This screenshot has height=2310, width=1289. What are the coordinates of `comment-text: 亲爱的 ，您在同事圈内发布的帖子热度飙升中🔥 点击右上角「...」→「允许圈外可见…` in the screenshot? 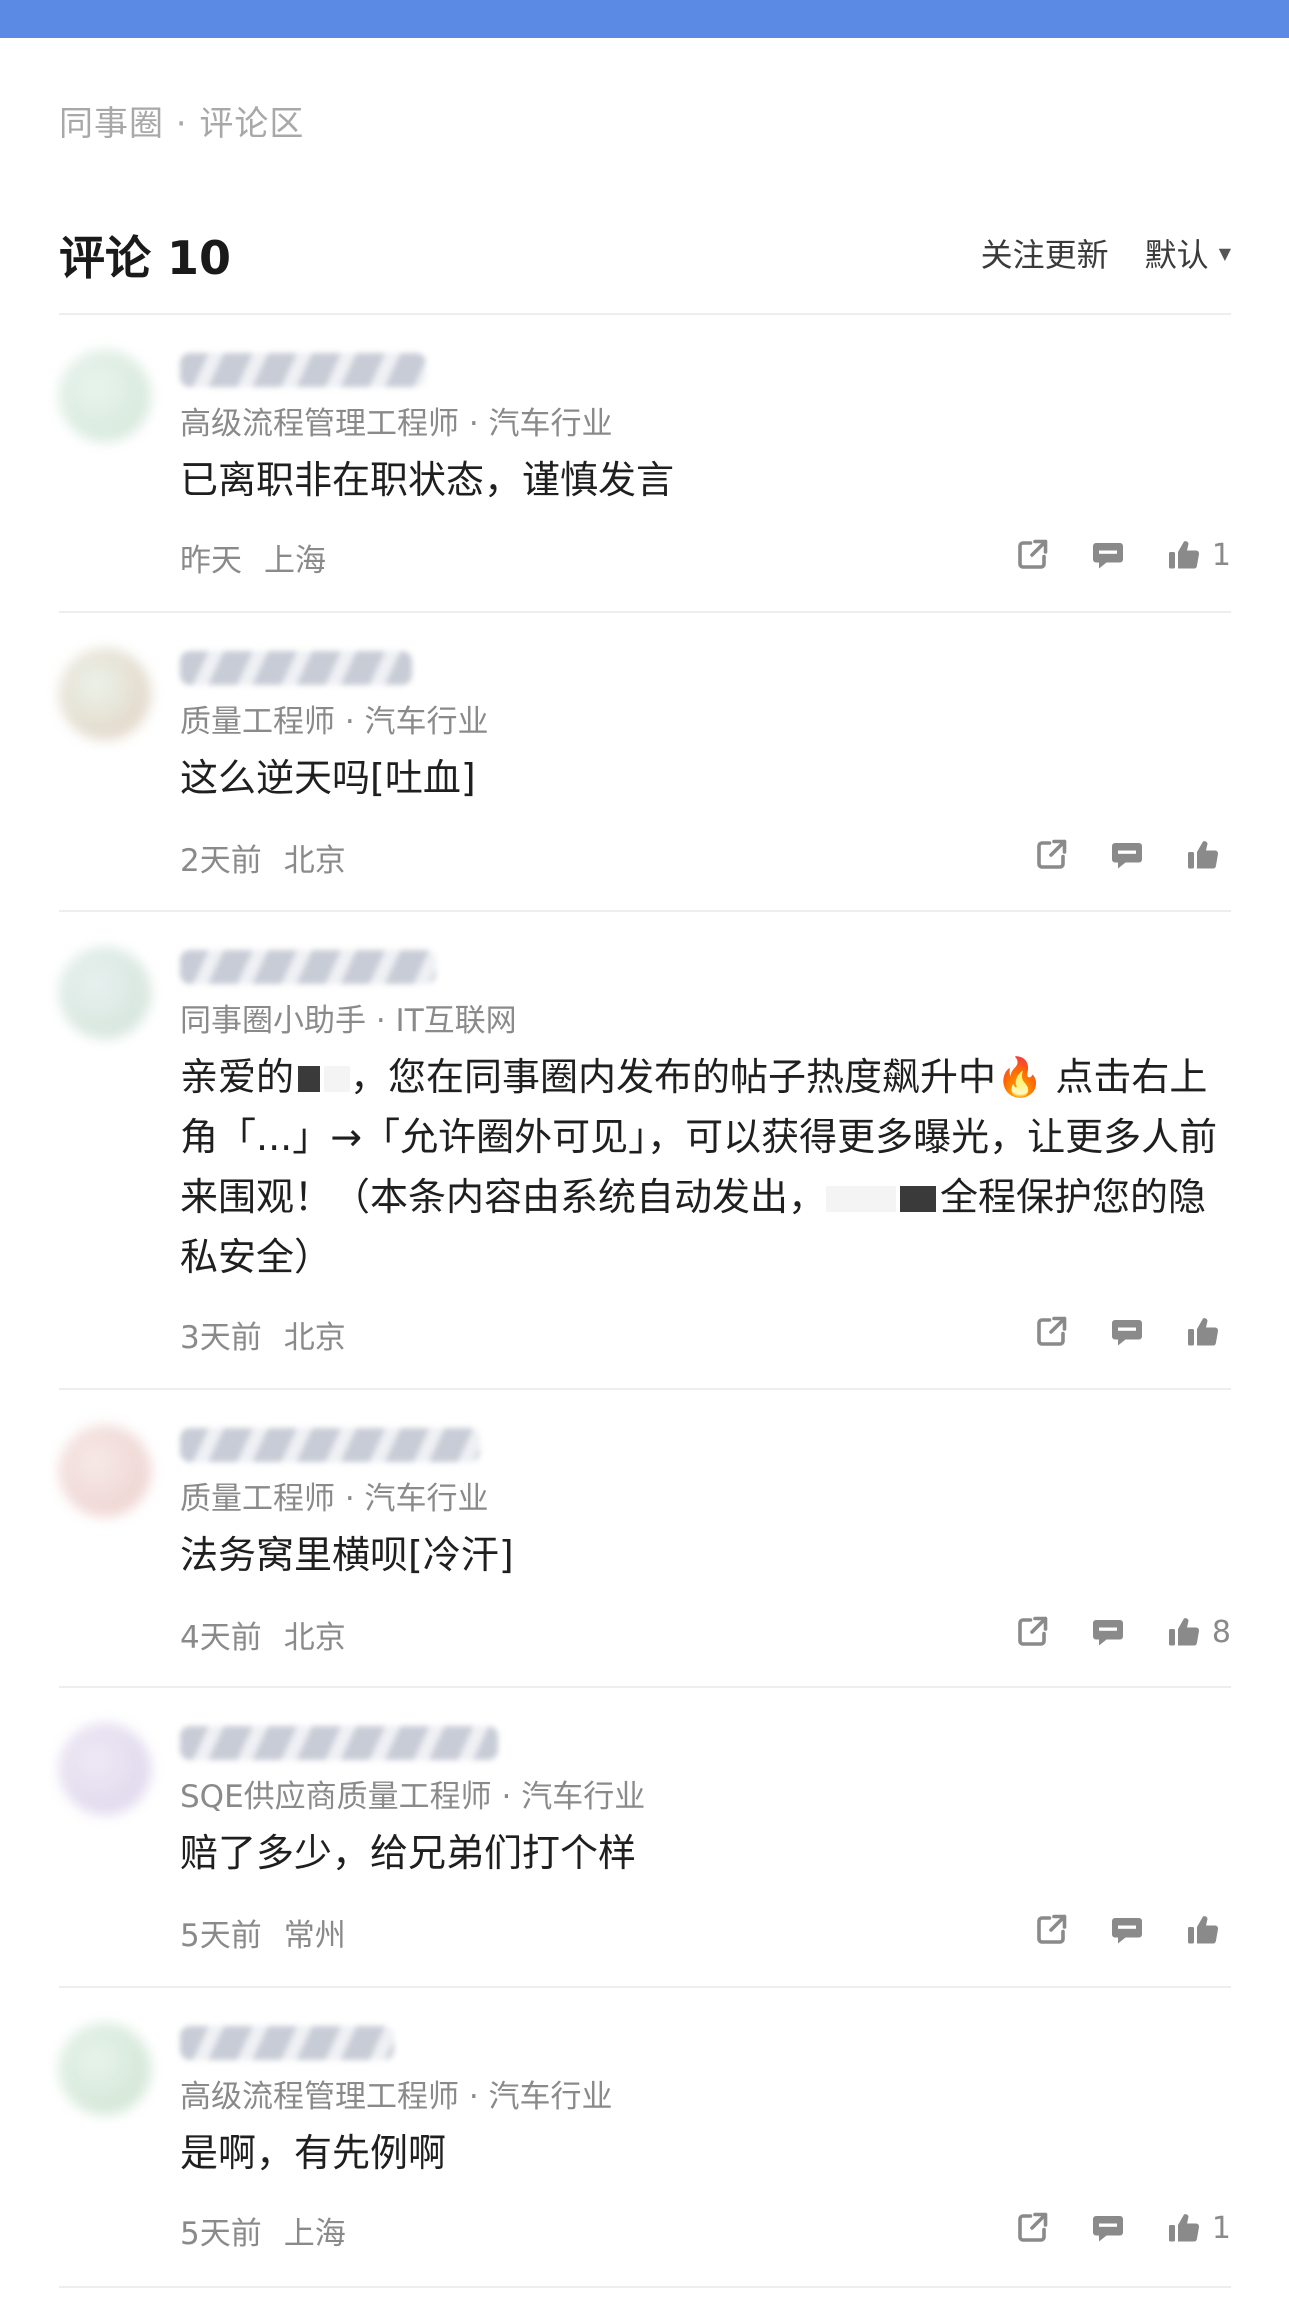 It's located at (710, 1167).